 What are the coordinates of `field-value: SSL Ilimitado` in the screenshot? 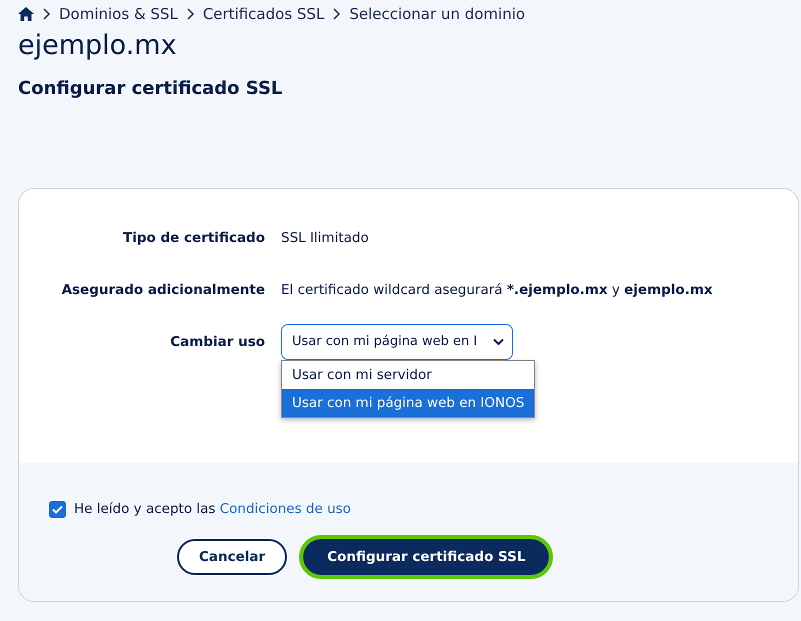 It's located at (325, 238).